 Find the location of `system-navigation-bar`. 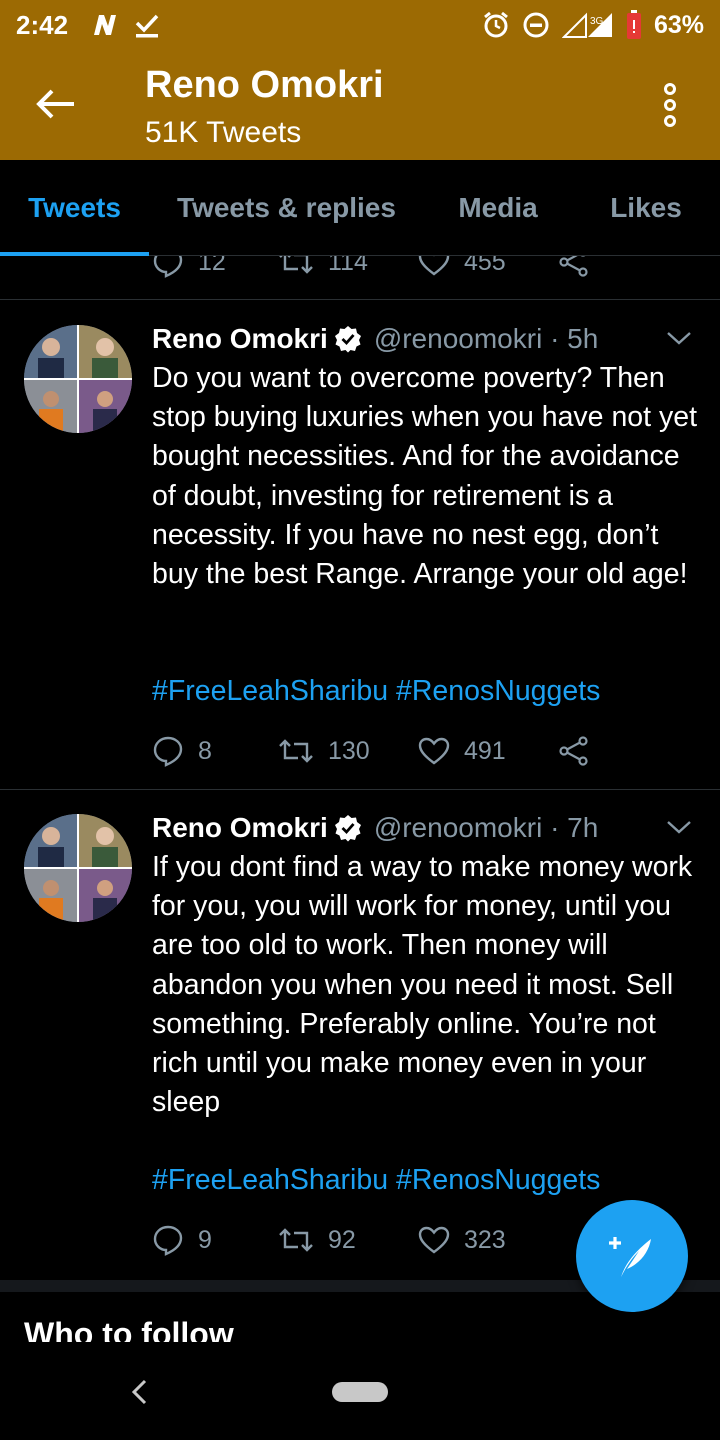

system-navigation-bar is located at coordinates (360, 1391).